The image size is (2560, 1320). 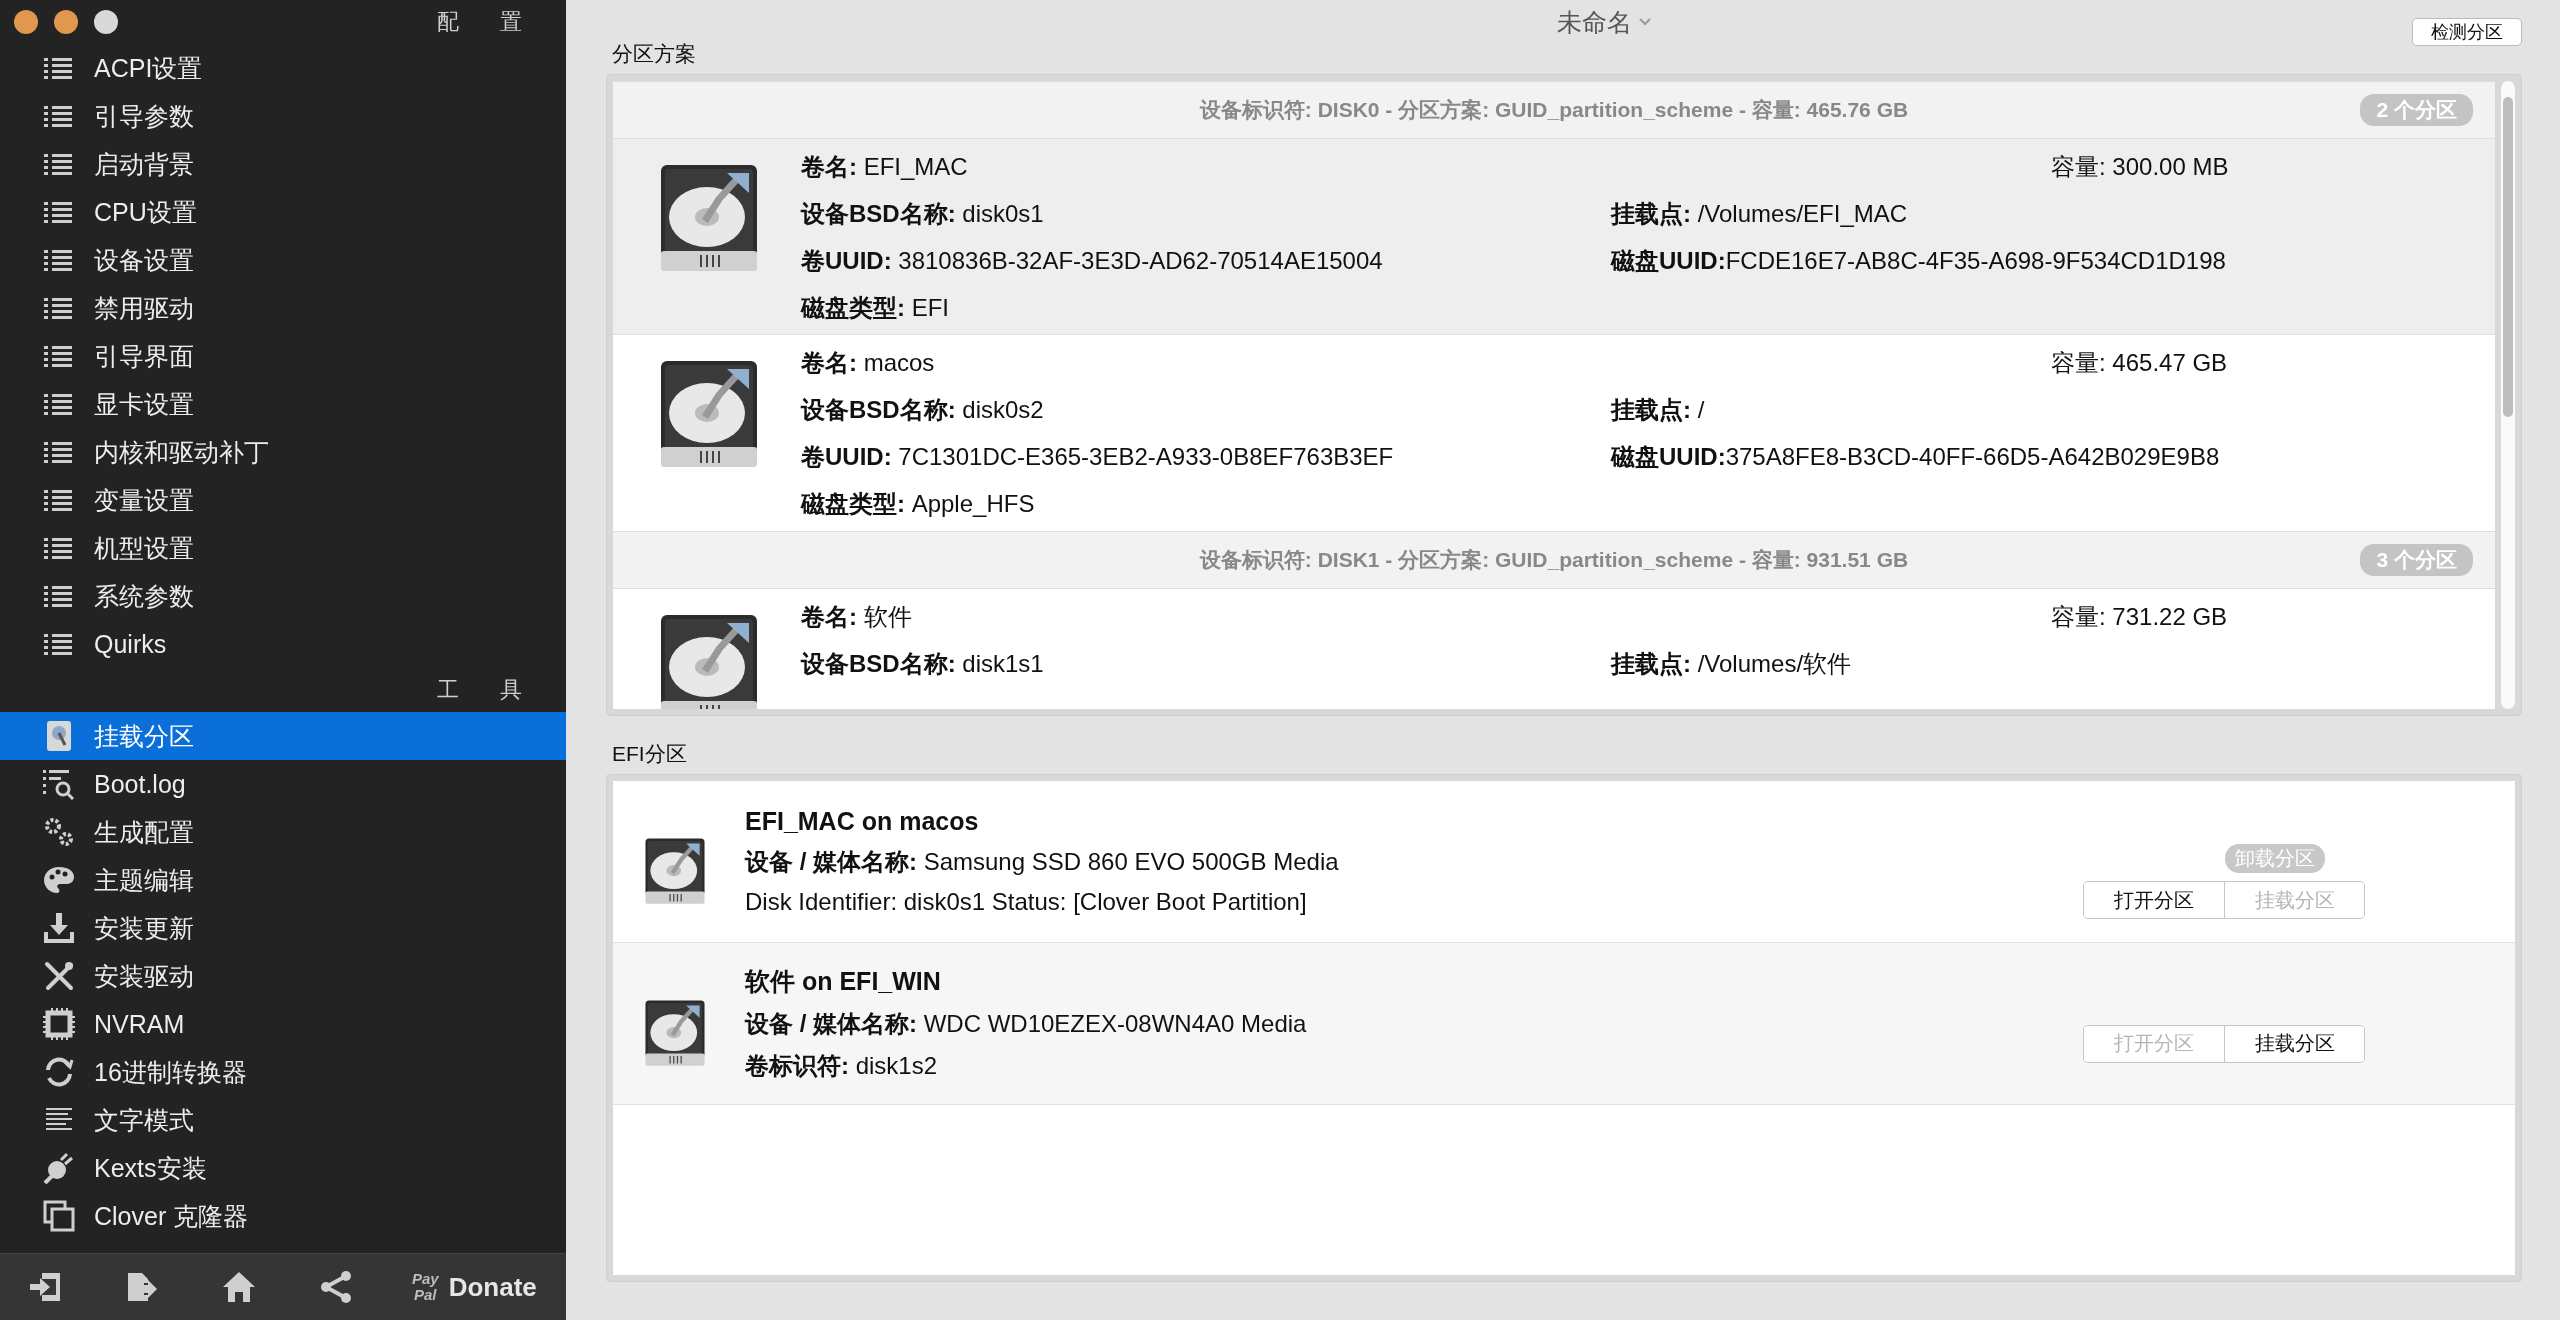 I want to click on zoom-window-button, so click(x=106, y=22).